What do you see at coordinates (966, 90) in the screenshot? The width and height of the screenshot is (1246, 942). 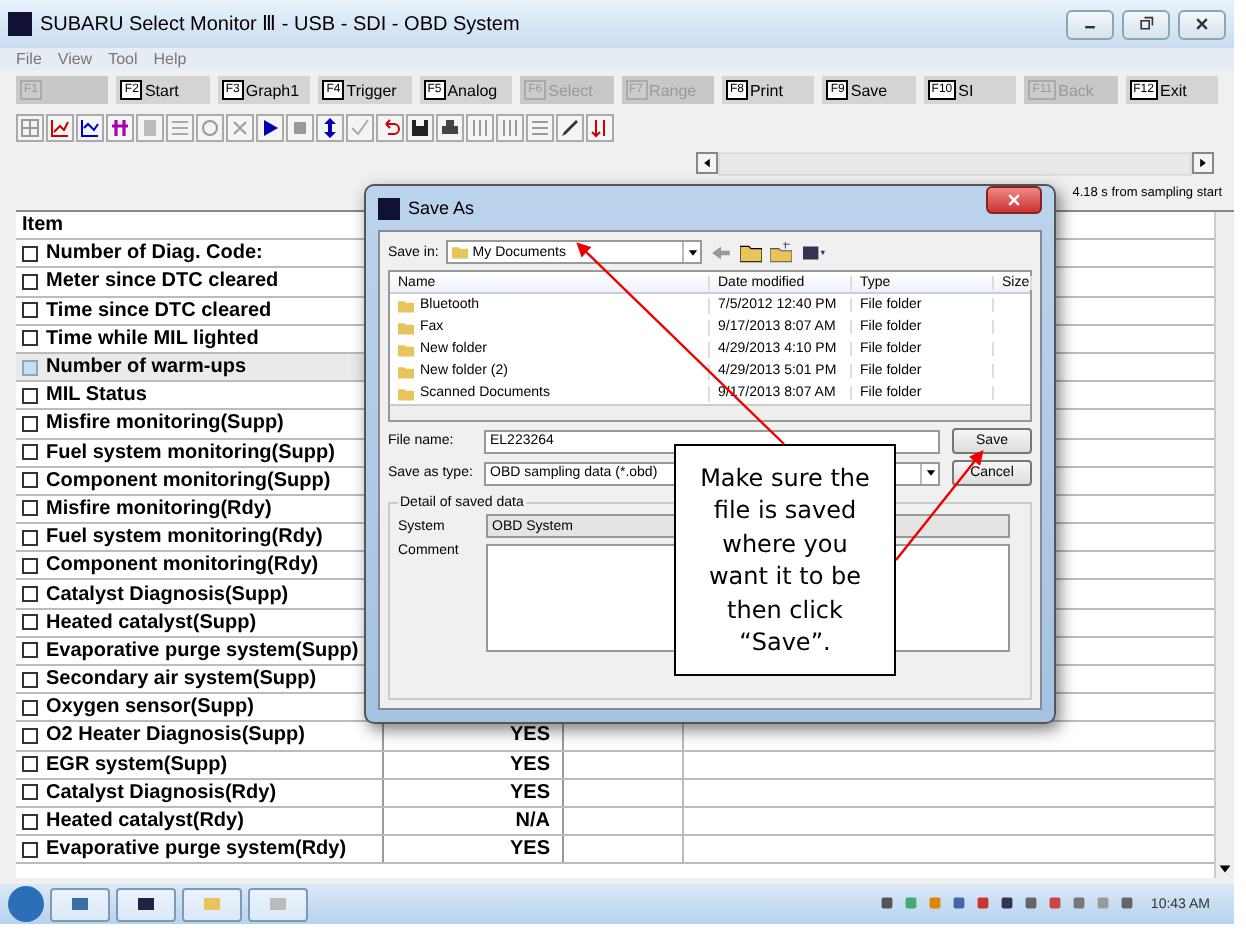 I see `function-key-label: SI` at bounding box center [966, 90].